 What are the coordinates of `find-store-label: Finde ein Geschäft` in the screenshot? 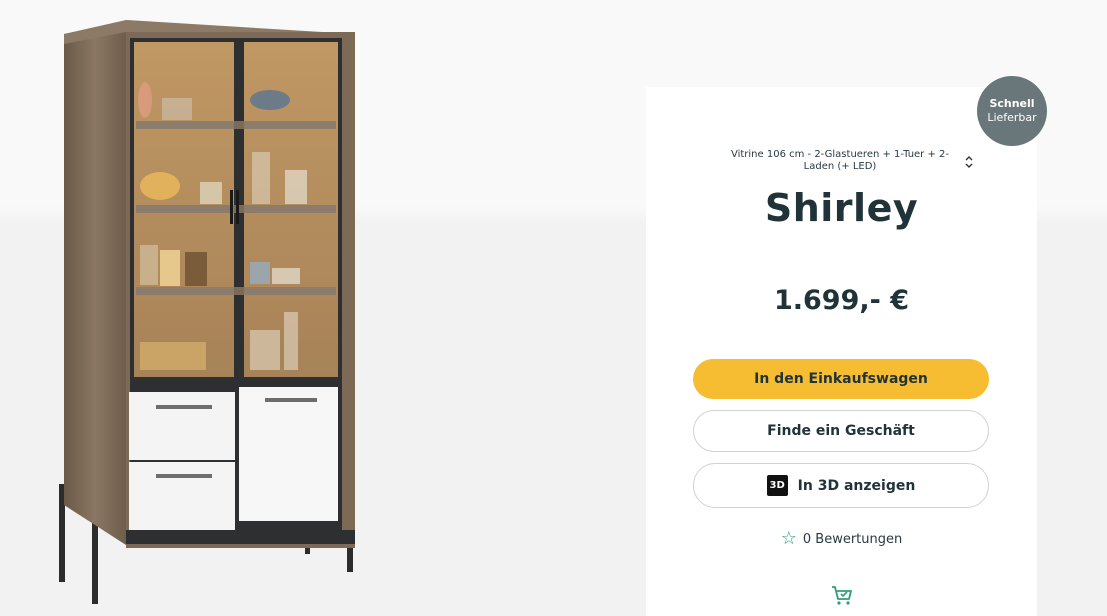 It's located at (841, 431).